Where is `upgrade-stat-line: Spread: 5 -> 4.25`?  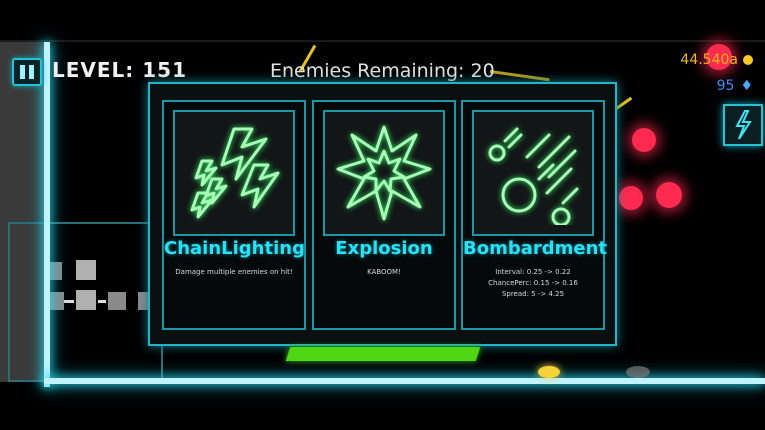 upgrade-stat-line: Spread: 5 -> 4.25 is located at coordinates (533, 294).